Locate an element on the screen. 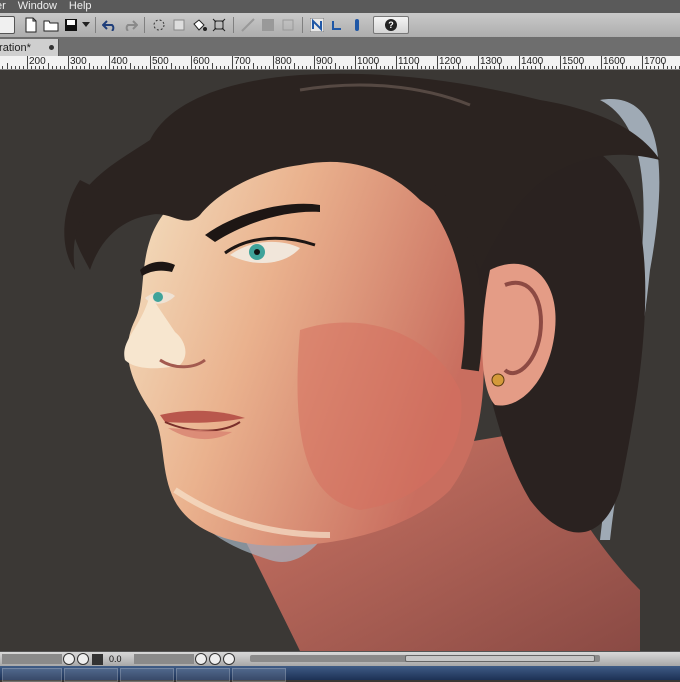  snap-ruler-icon is located at coordinates (357, 25).